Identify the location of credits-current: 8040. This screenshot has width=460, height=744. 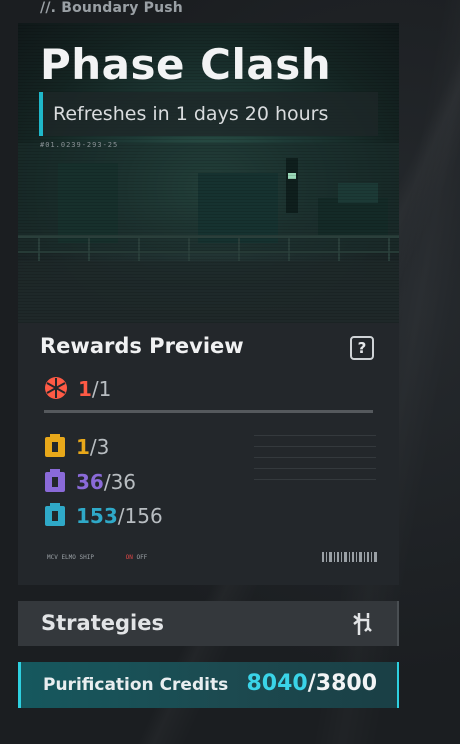
(277, 683).